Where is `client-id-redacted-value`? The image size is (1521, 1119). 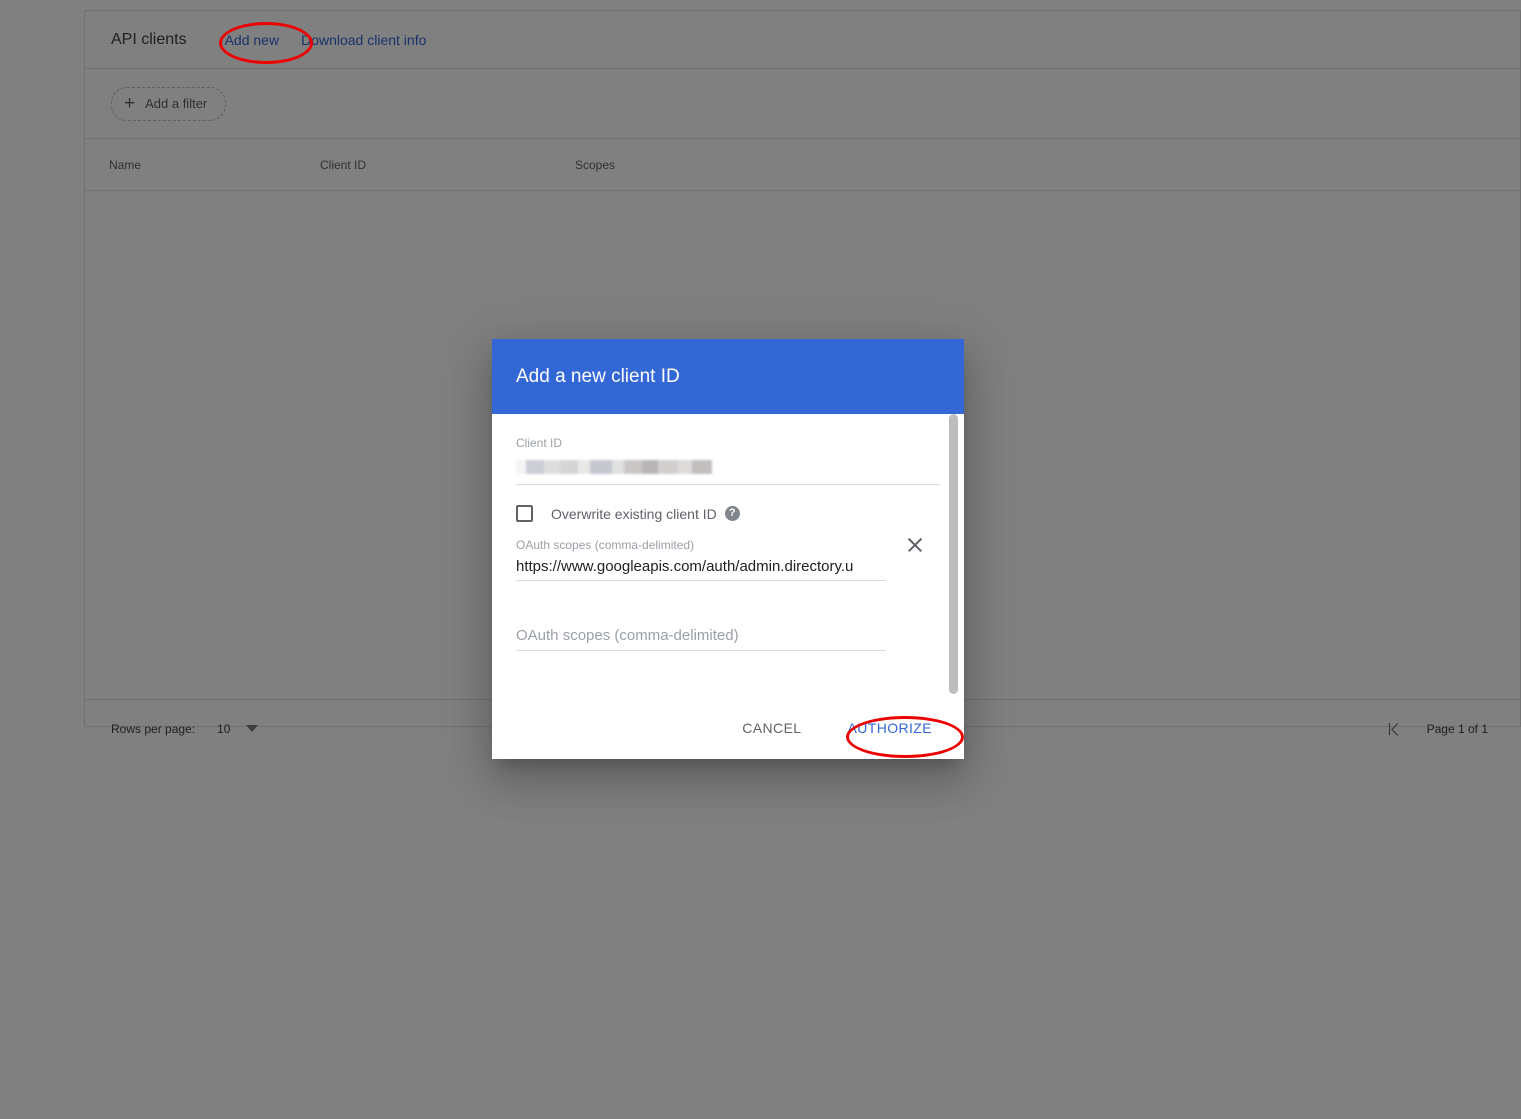 client-id-redacted-value is located at coordinates (614, 467).